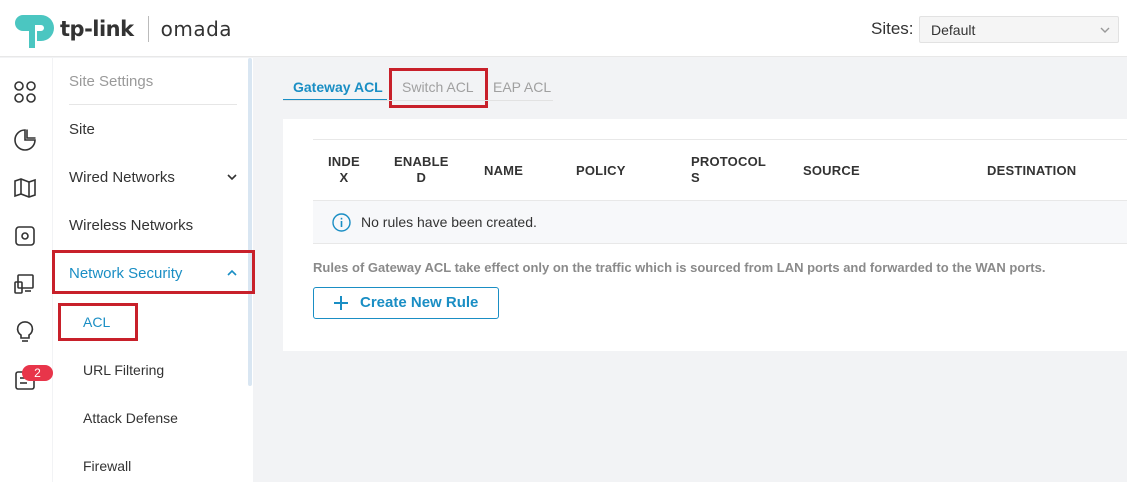 The width and height of the screenshot is (1127, 482). What do you see at coordinates (196, 29) in the screenshot?
I see `product-name: omada` at bounding box center [196, 29].